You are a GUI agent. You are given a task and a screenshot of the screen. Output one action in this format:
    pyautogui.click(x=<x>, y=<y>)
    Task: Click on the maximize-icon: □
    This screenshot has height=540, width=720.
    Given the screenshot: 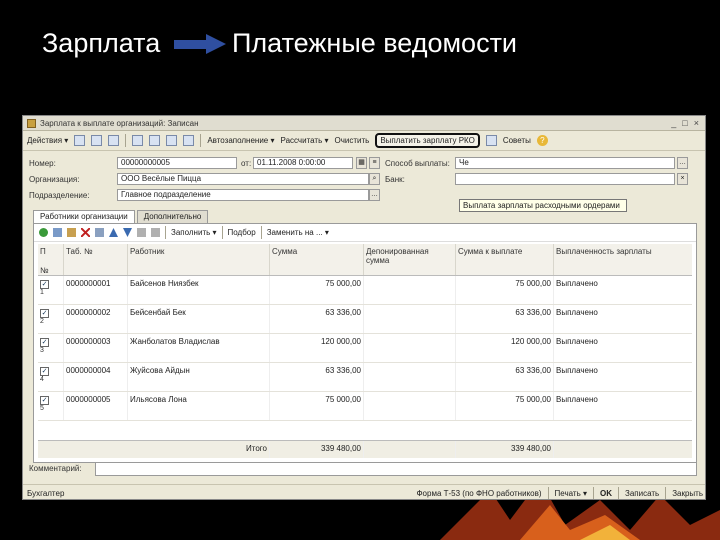 What is the action you would take?
    pyautogui.click(x=684, y=123)
    